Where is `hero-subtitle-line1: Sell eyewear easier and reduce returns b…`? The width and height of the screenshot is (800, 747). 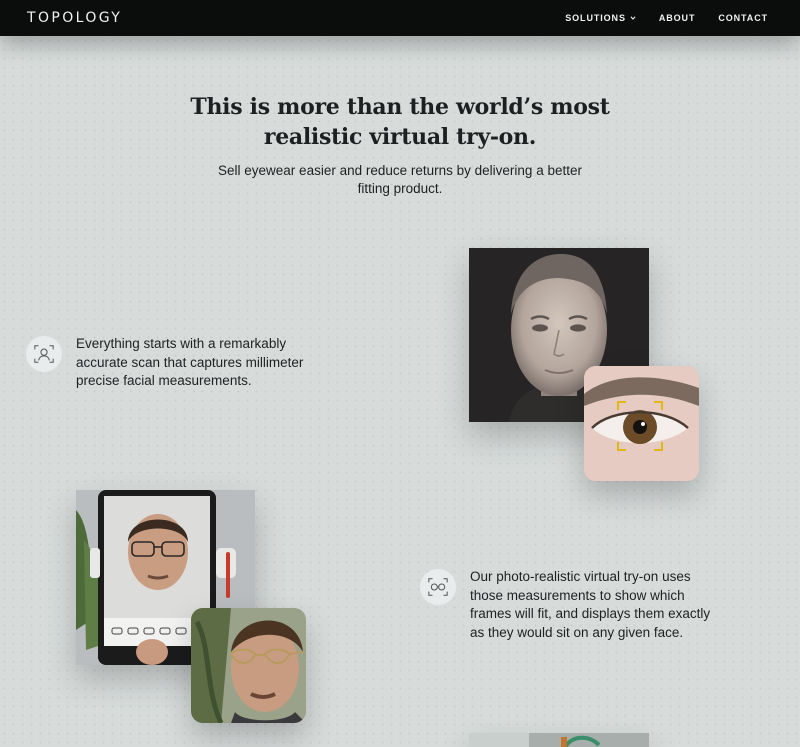 hero-subtitle-line1: Sell eyewear easier and reduce returns b… is located at coordinates (400, 170).